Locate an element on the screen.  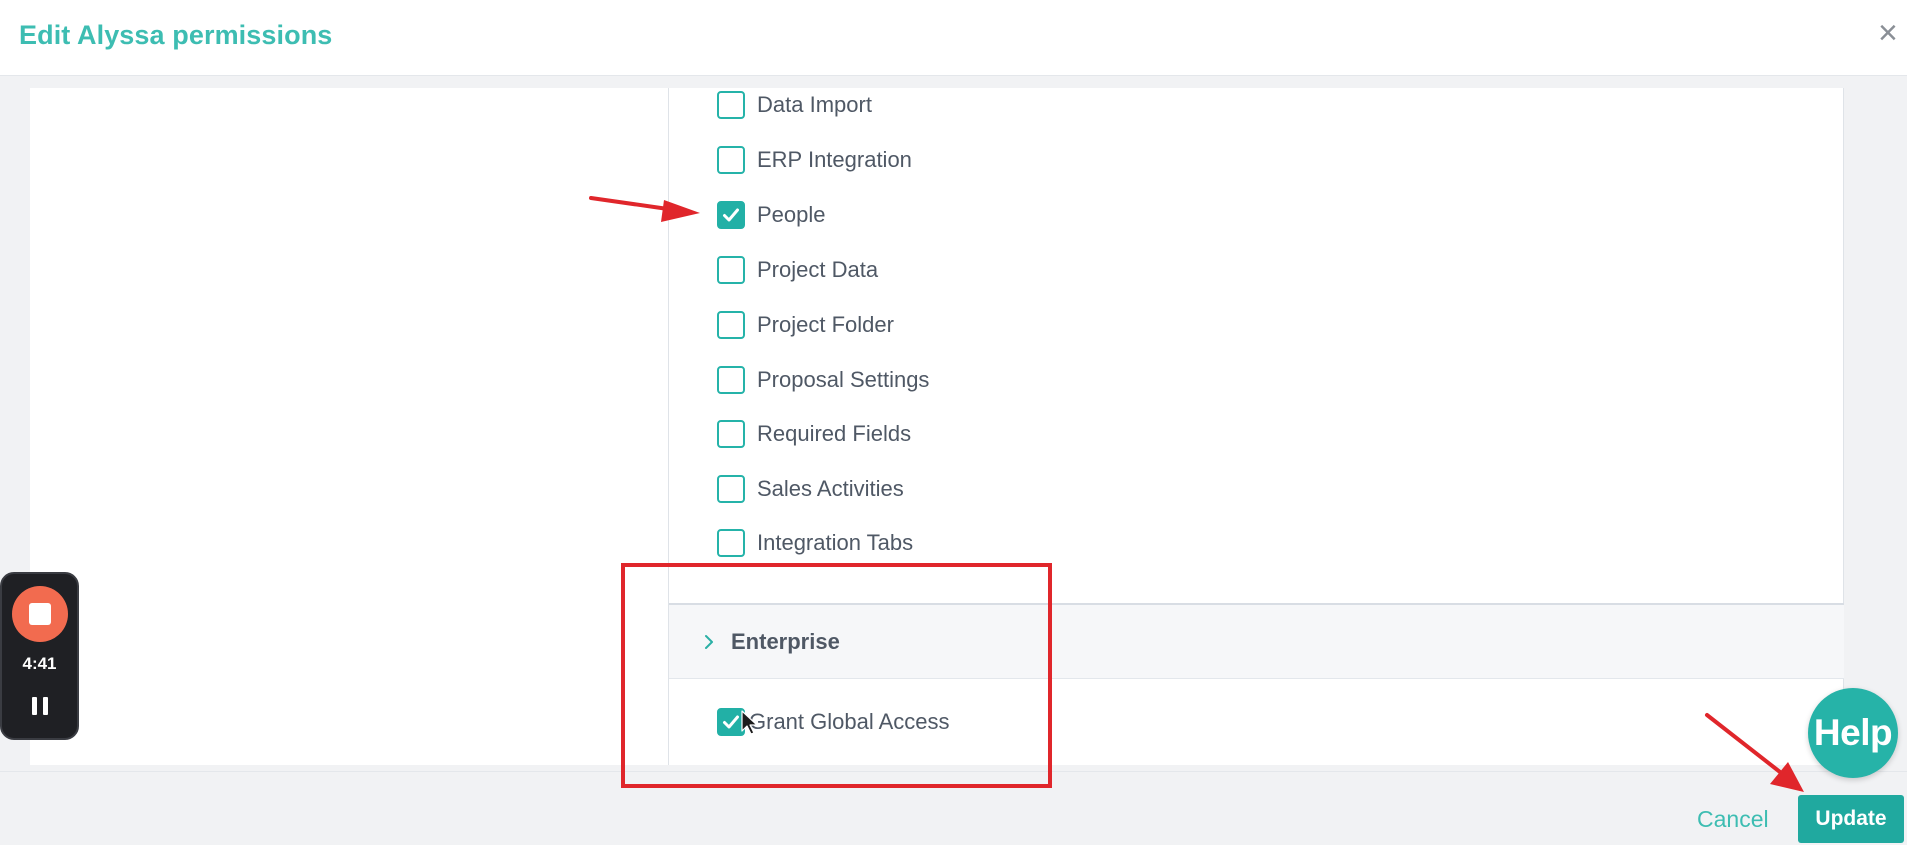
permission-item-required-fields: Required Fields is located at coordinates (814, 434).